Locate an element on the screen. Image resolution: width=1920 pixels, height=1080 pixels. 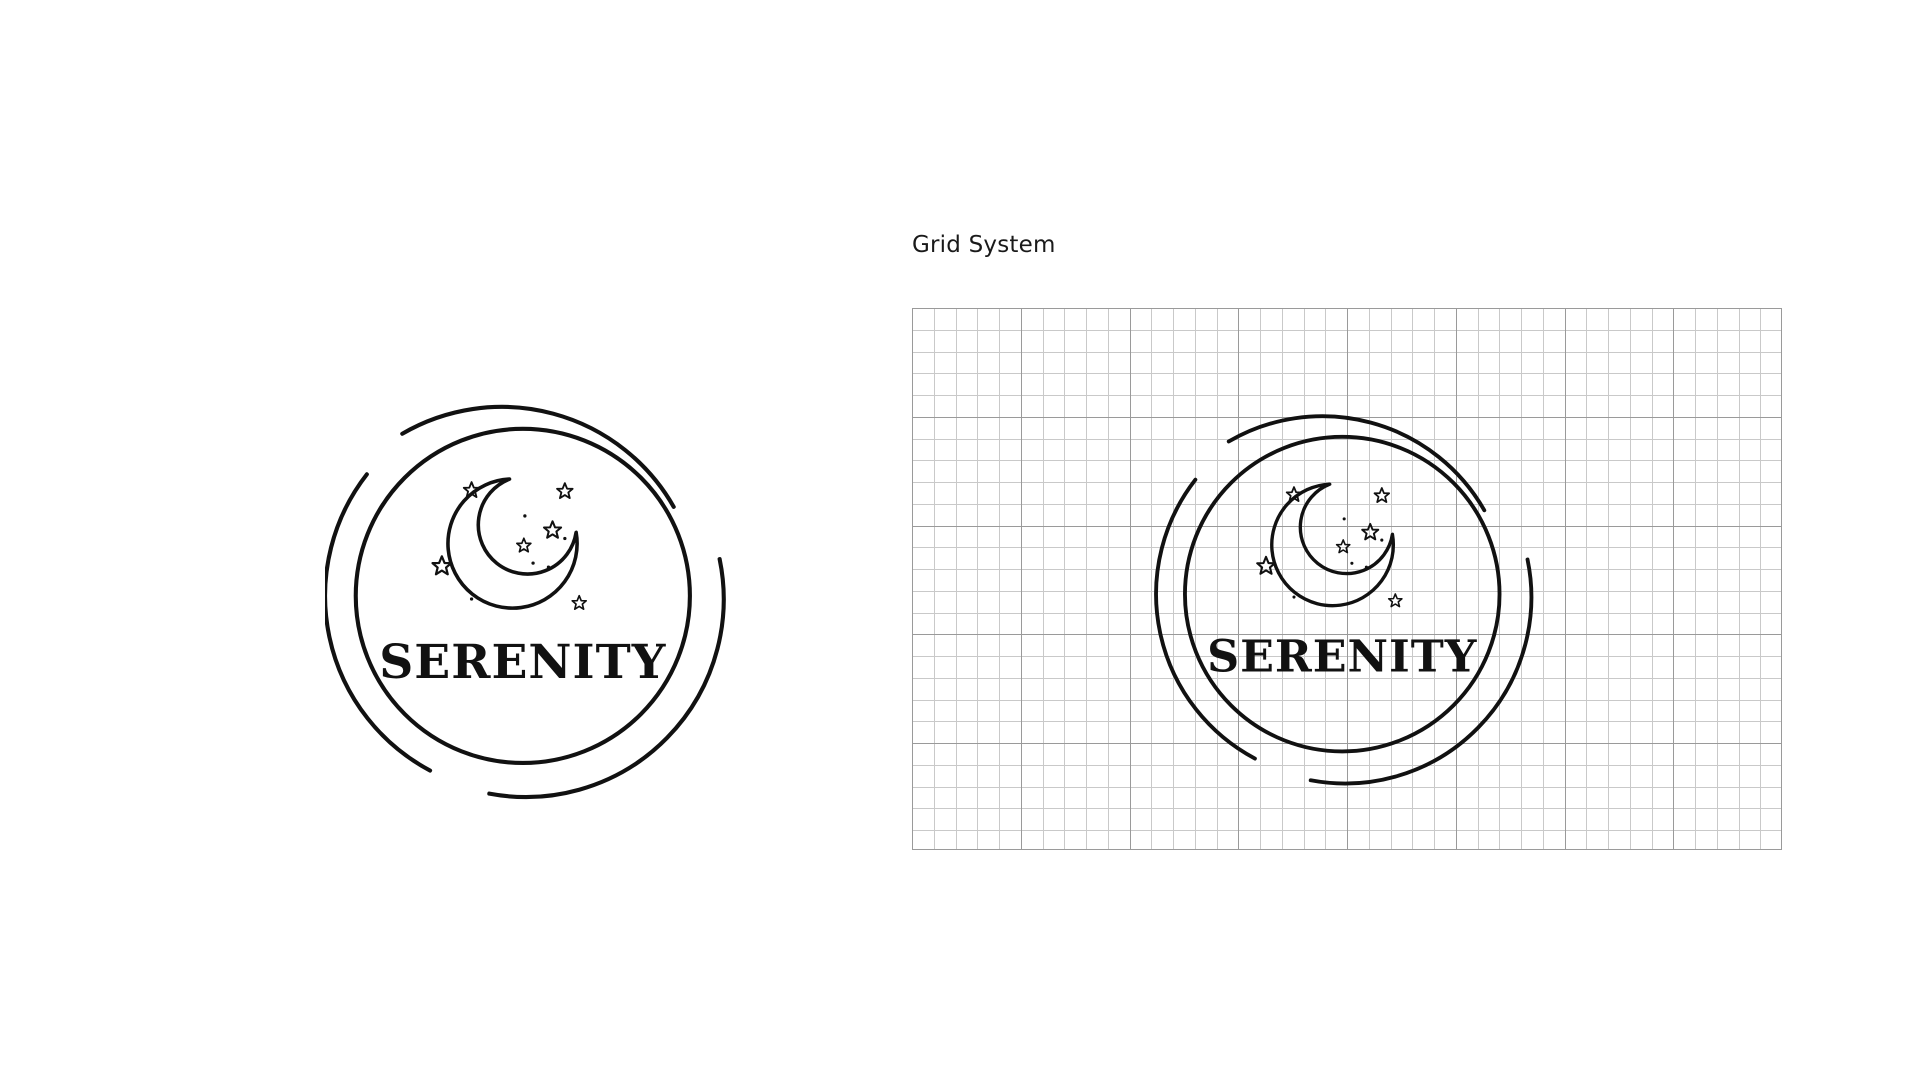
outer-ring-arc-left is located at coordinates (378, 622).